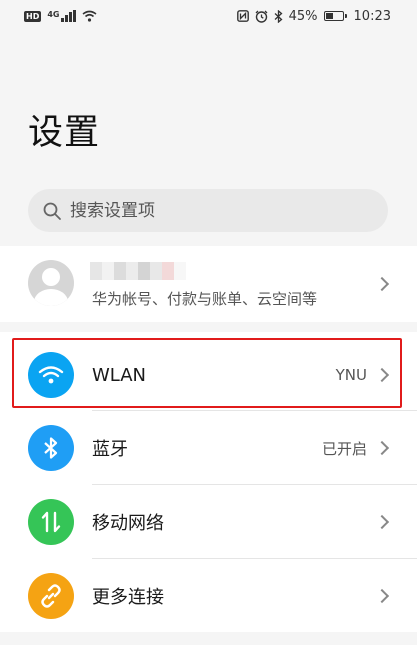  Describe the element at coordinates (52, 211) in the screenshot. I see `search-icon` at that location.